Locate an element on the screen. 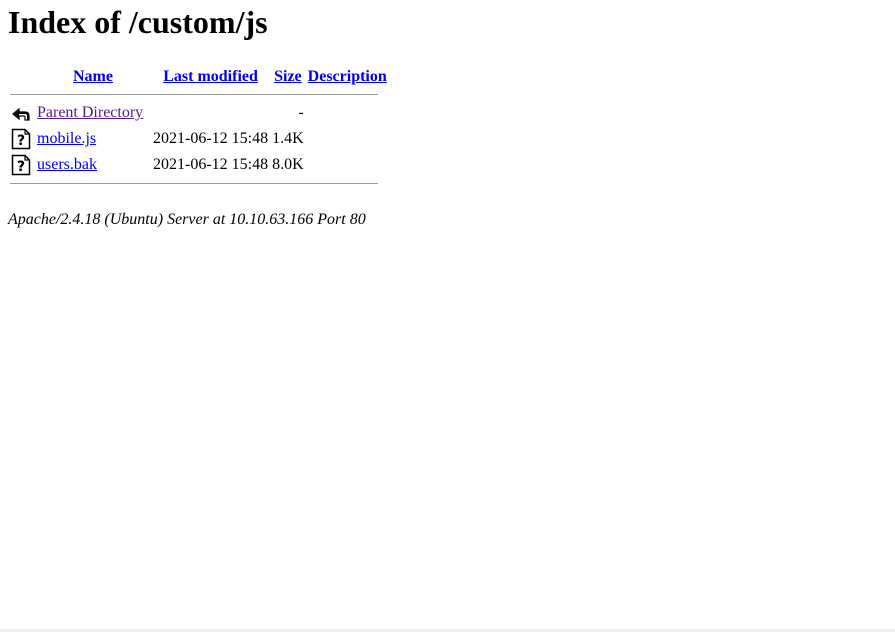  size-column-header: Size is located at coordinates (288, 77).